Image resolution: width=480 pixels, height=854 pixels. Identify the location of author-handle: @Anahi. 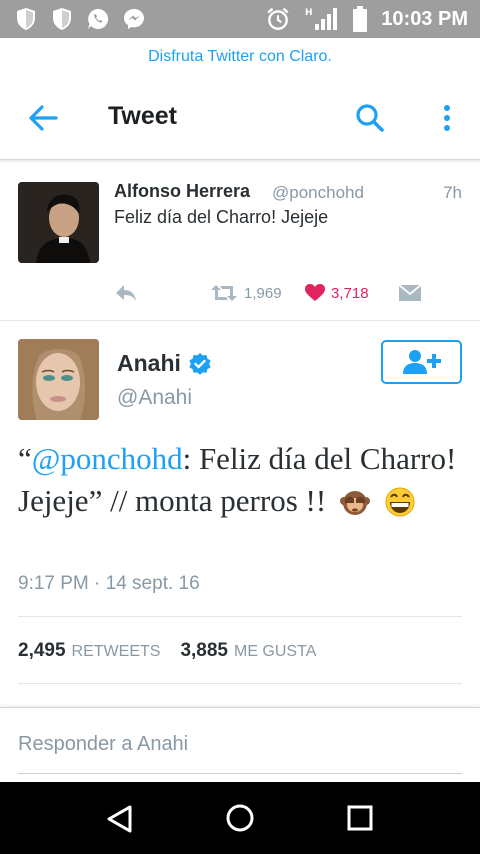
(154, 398).